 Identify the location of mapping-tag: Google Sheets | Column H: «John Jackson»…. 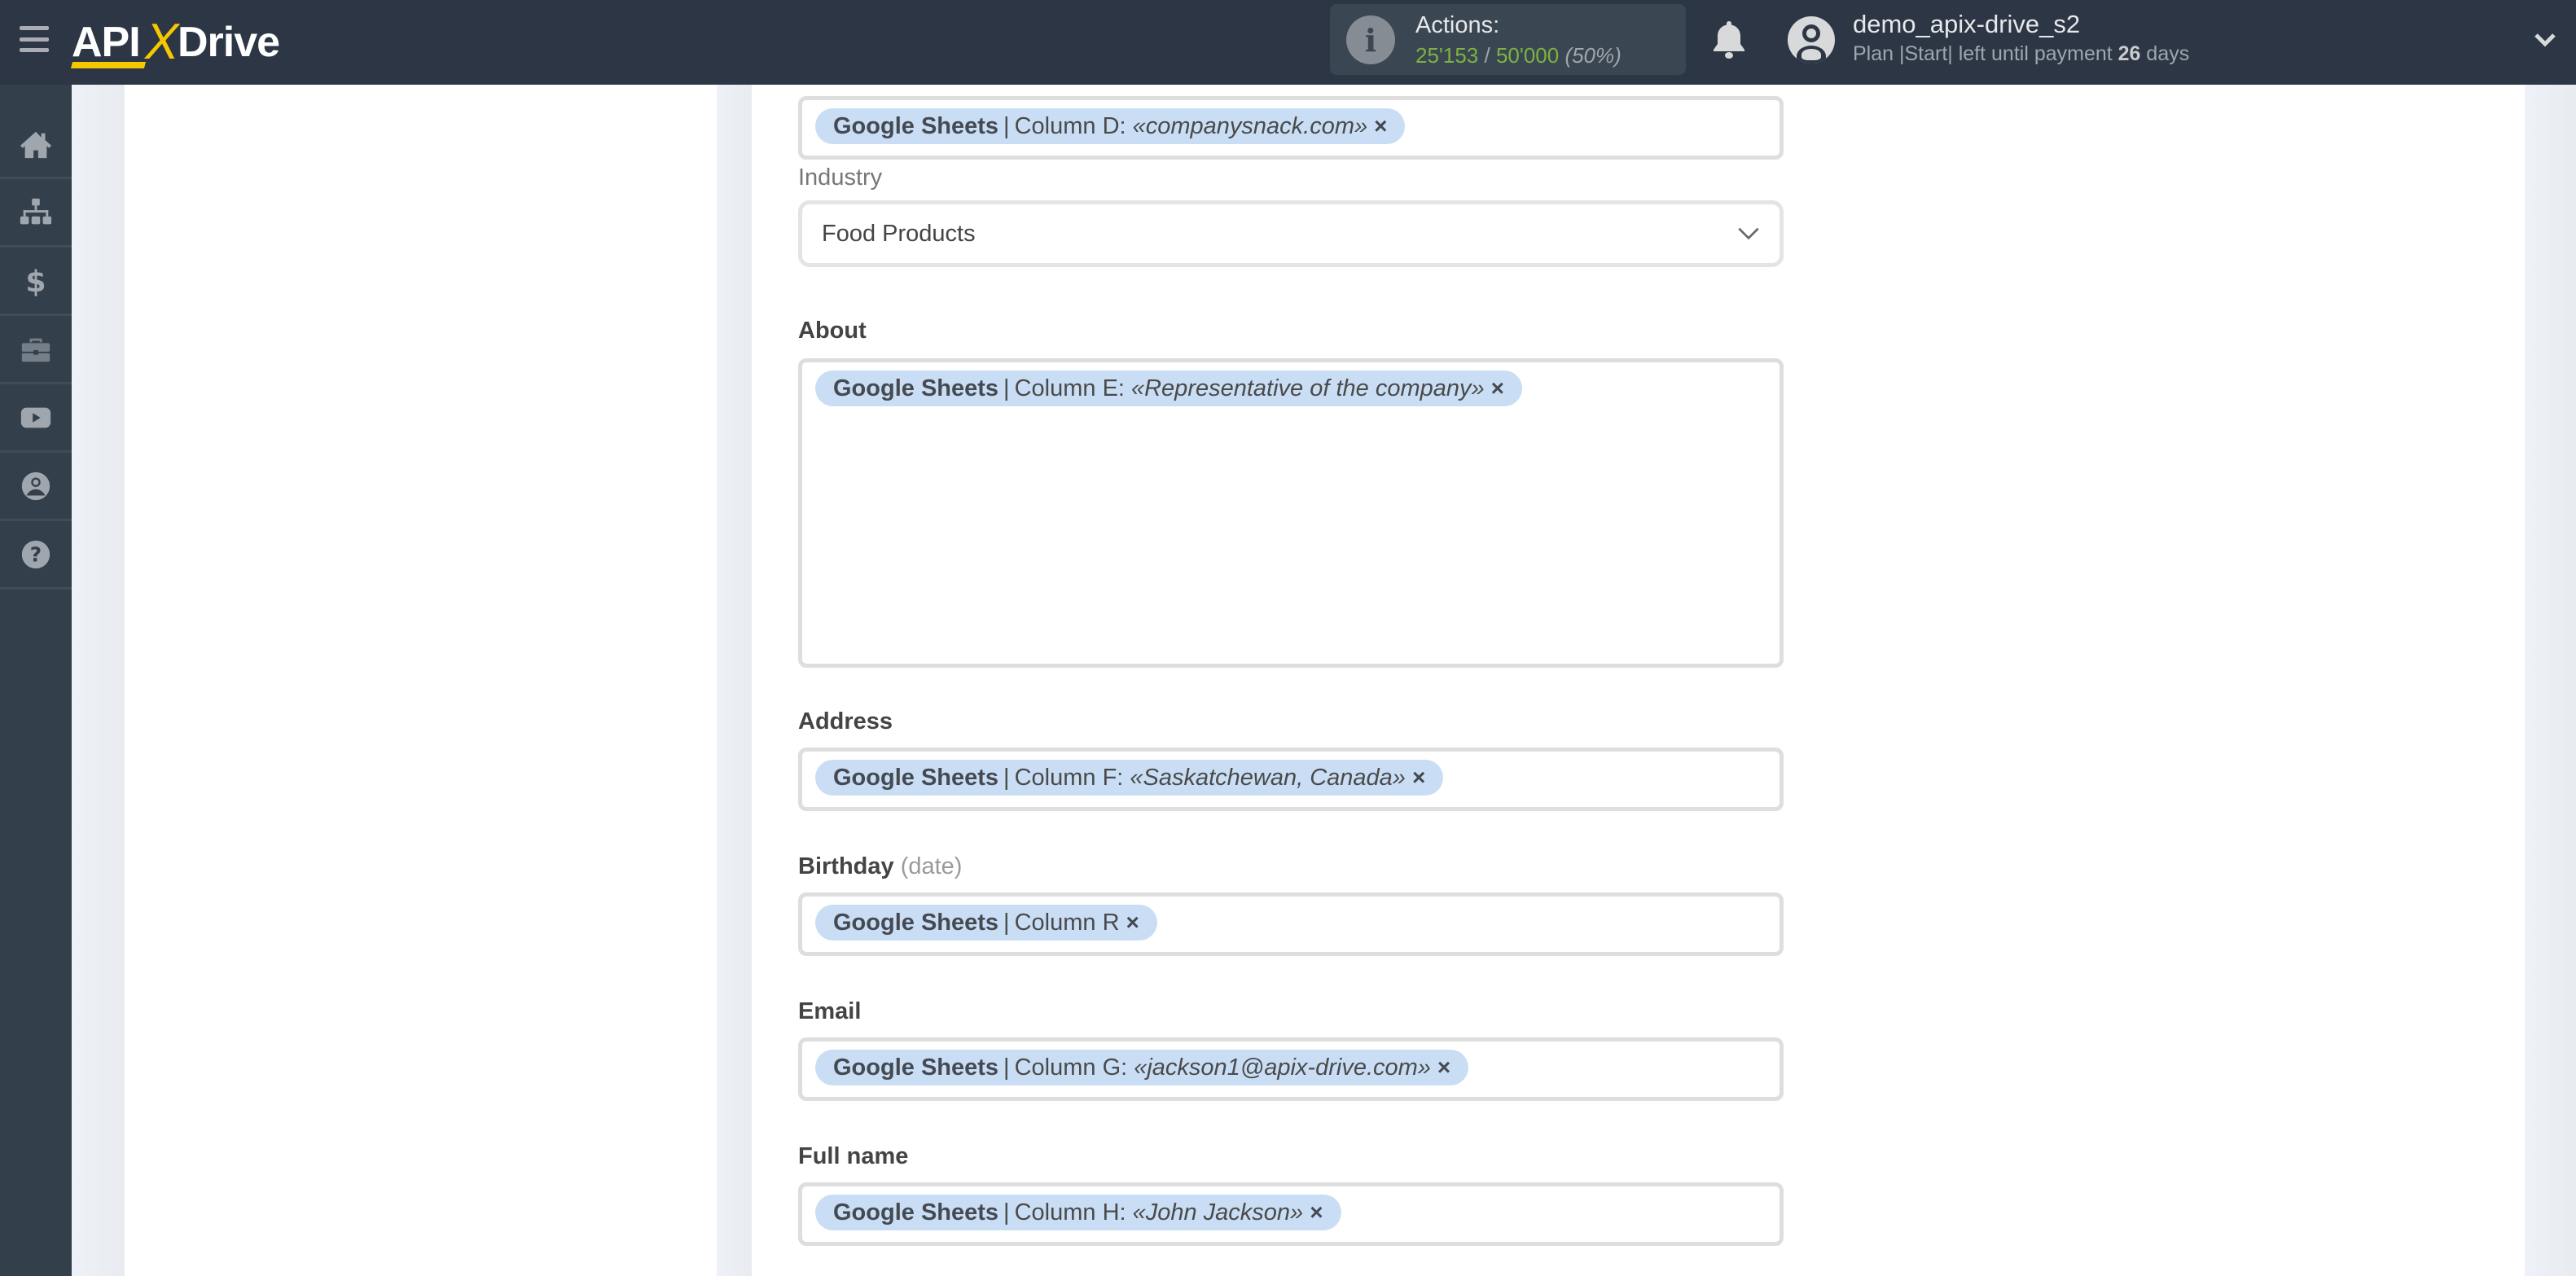
(1078, 1212).